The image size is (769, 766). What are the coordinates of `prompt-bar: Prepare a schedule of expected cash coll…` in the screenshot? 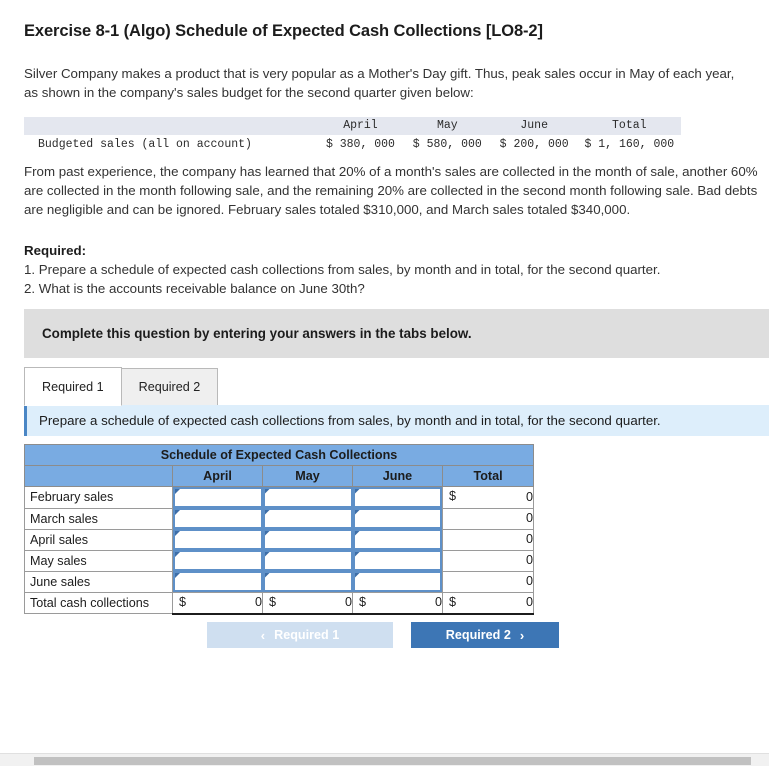 It's located at (396, 420).